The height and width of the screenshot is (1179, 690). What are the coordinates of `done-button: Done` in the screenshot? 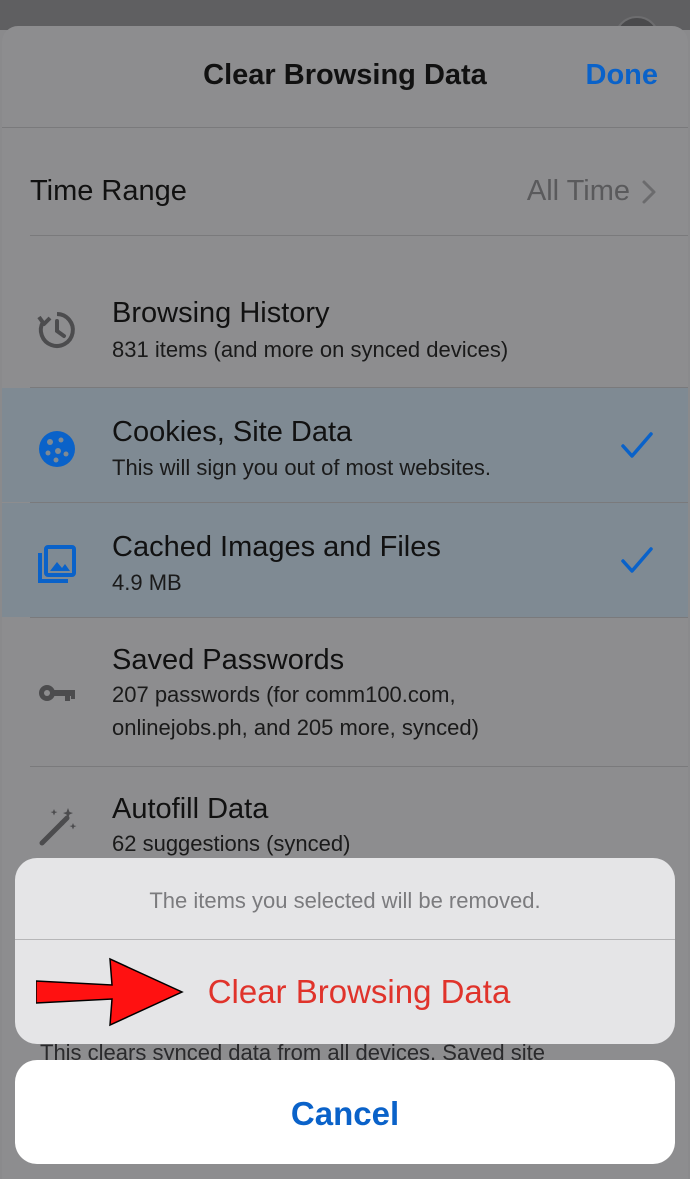 It's located at (622, 75).